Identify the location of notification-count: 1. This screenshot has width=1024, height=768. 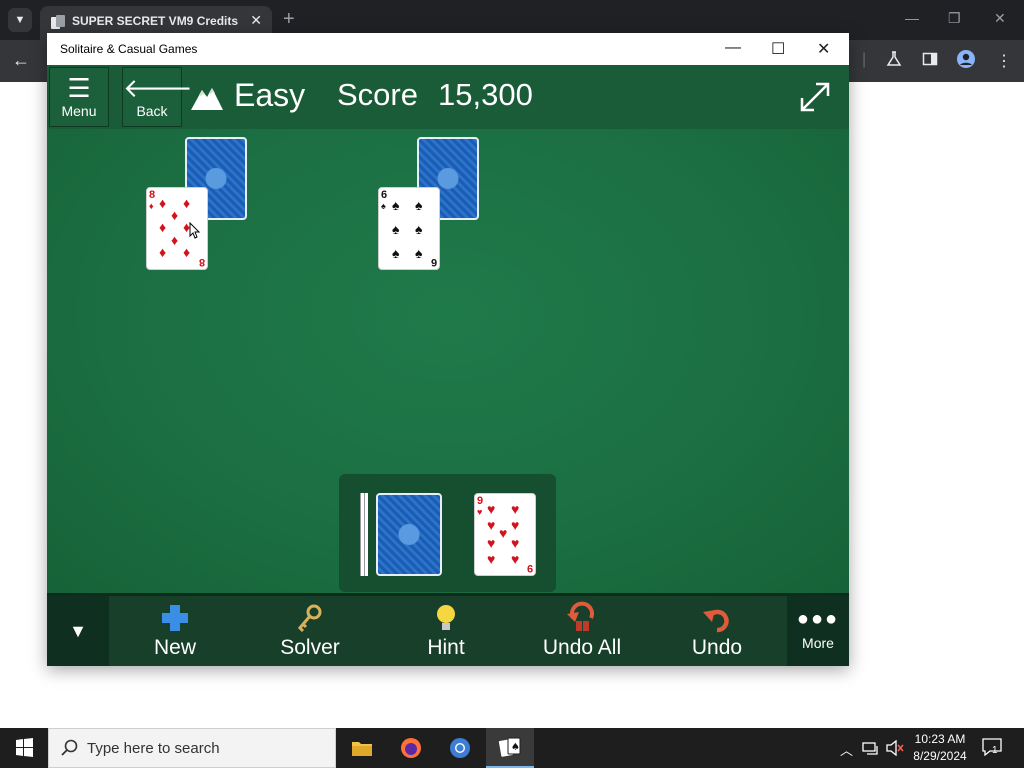
(995, 750).